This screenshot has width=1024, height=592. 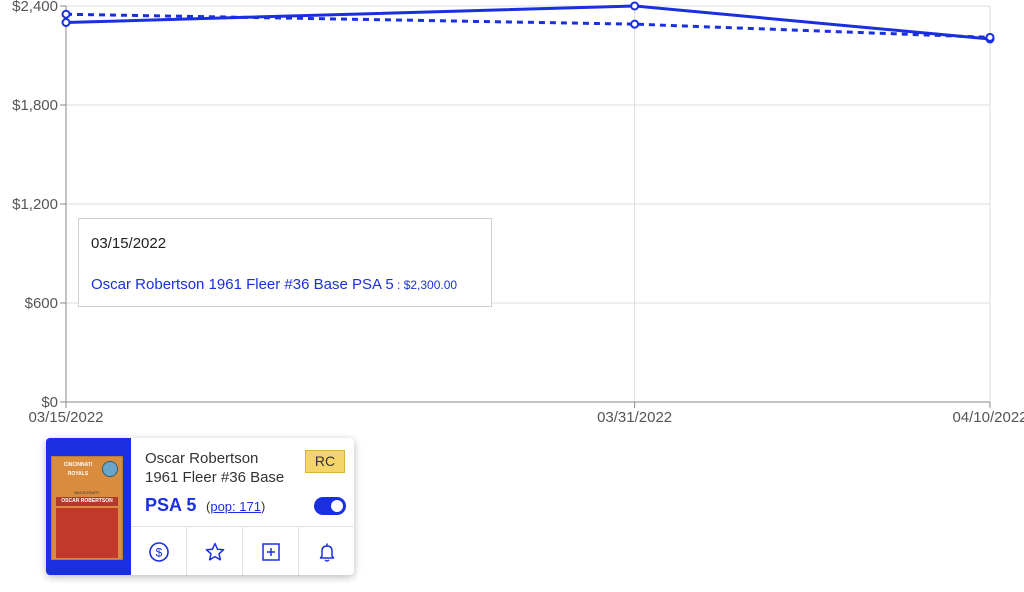 I want to click on card-image-team: CINCINNATI ROYALS, so click(x=78, y=469).